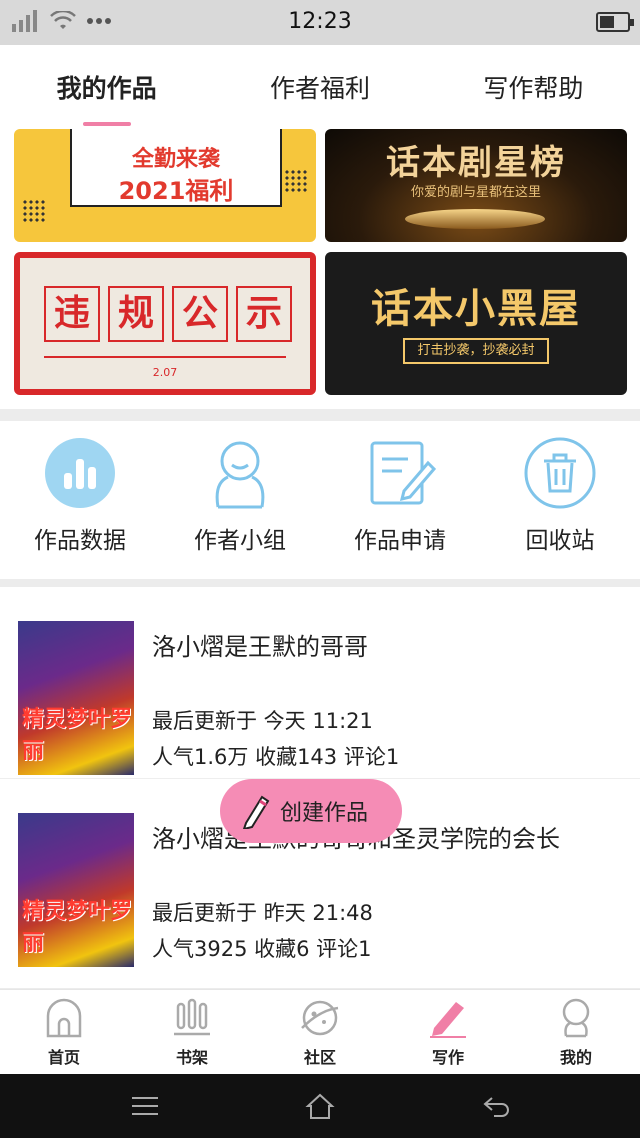  I want to click on tab-label: 写作帮助, so click(533, 88).